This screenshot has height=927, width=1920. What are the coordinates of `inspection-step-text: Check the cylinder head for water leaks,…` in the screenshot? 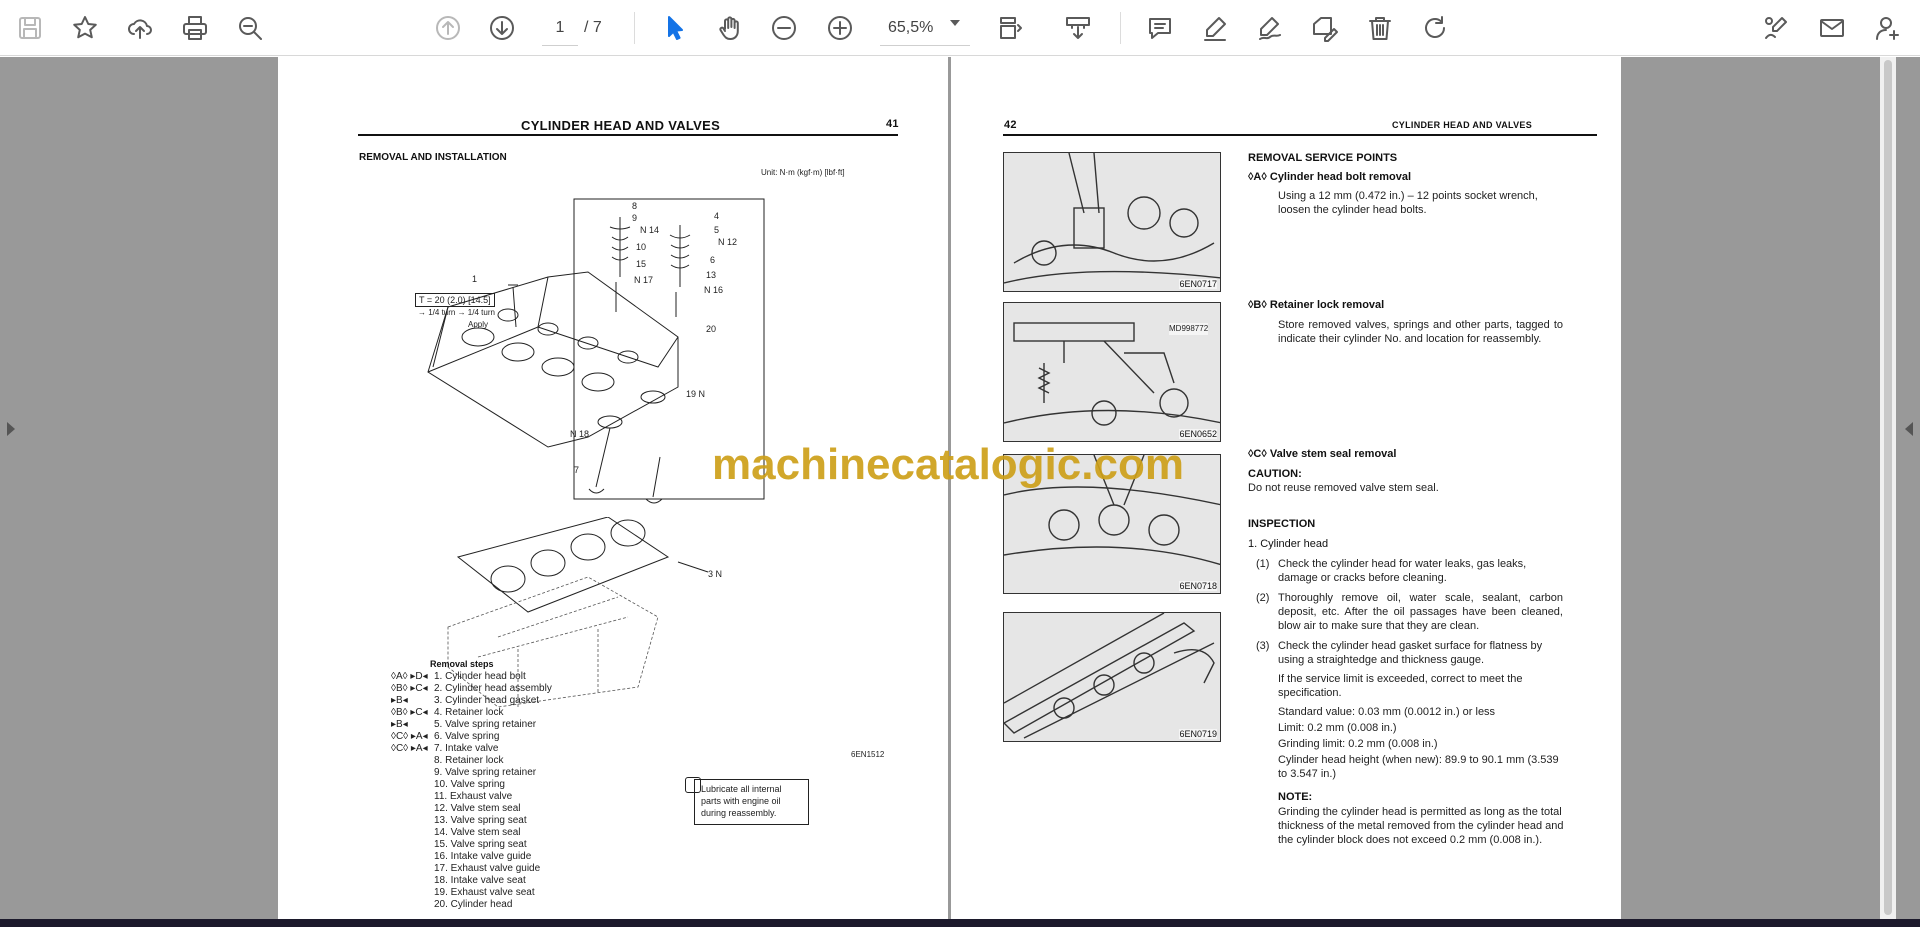 It's located at (1402, 571).